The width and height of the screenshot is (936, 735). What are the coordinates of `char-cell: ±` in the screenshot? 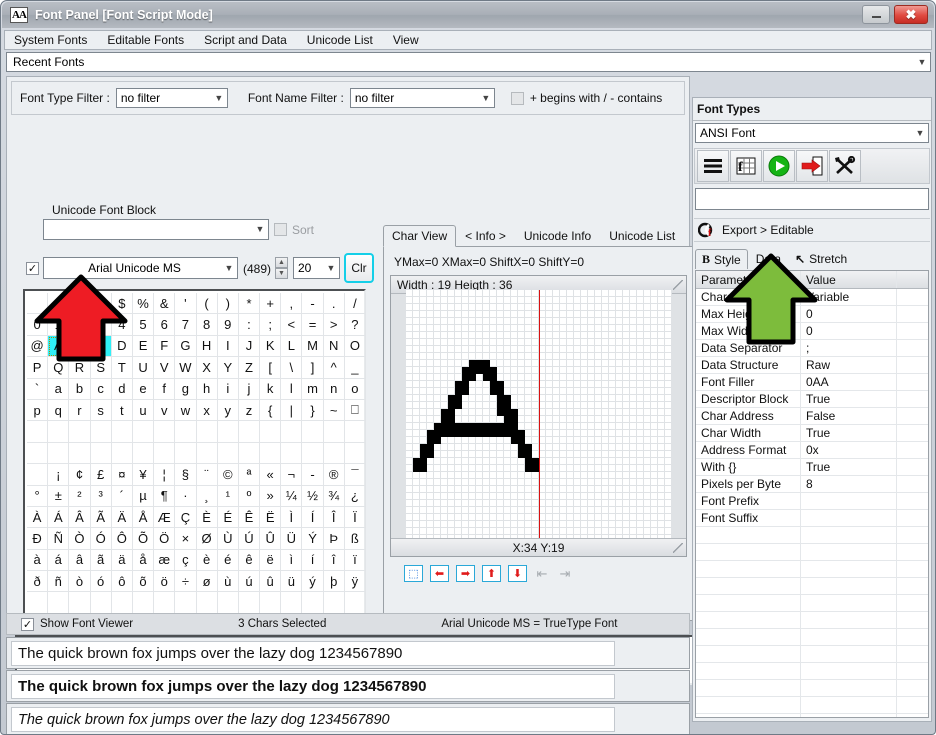 It's located at (59, 496).